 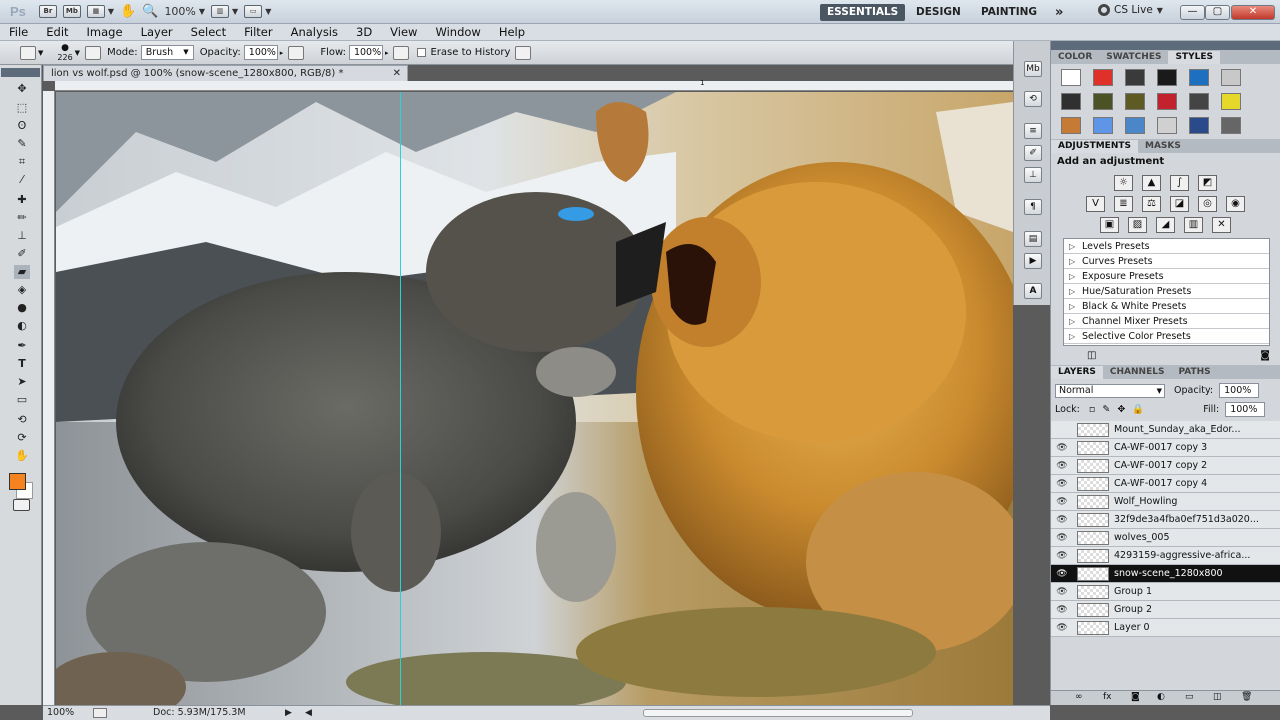 What do you see at coordinates (22, 382) in the screenshot?
I see `path-selection-tool-icon: ➤` at bounding box center [22, 382].